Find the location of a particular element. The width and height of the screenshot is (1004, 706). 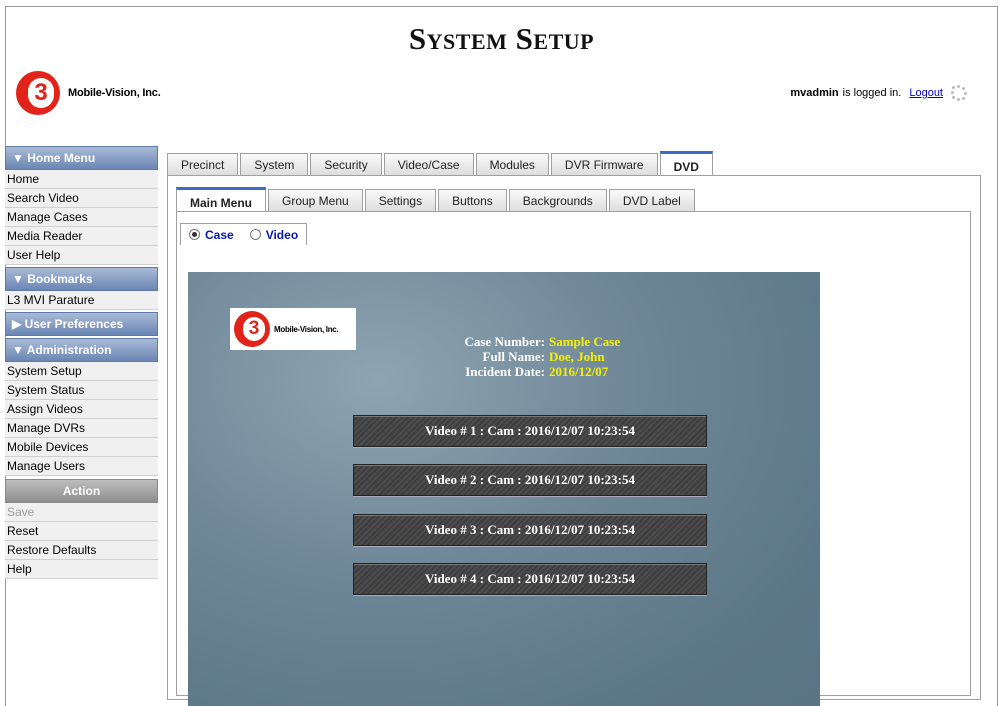

incident-date-row: Incident Date: 2016/12/07 is located at coordinates (537, 371).